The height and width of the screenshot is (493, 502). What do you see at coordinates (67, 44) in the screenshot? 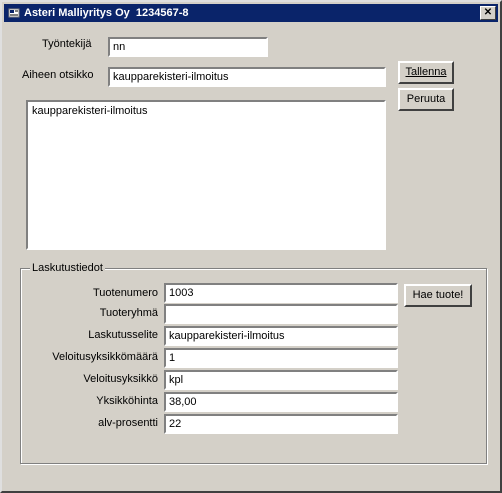
I see `employee-label: Työntekijä` at bounding box center [67, 44].